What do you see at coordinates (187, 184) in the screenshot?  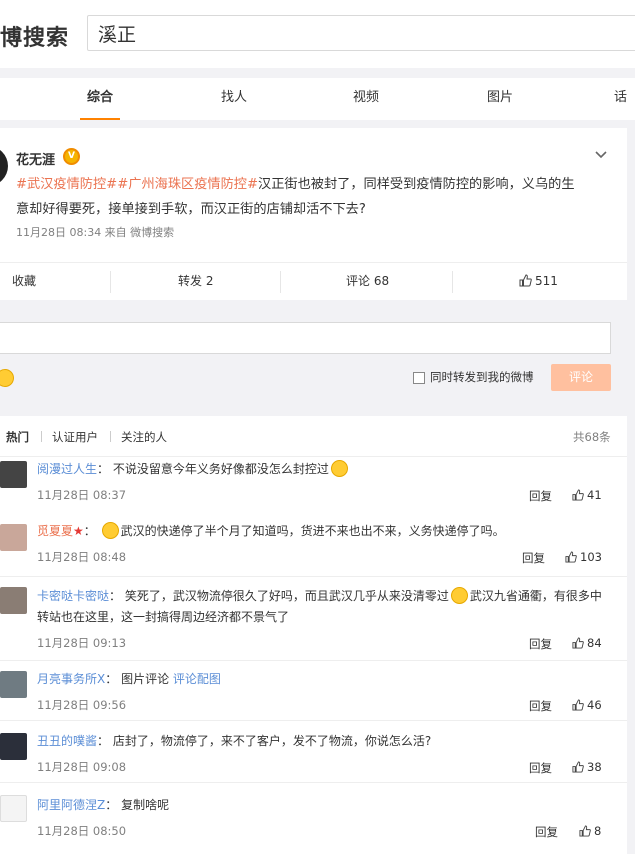 I see `hashtag-guangzhou: #广州海珠区疫情防控#` at bounding box center [187, 184].